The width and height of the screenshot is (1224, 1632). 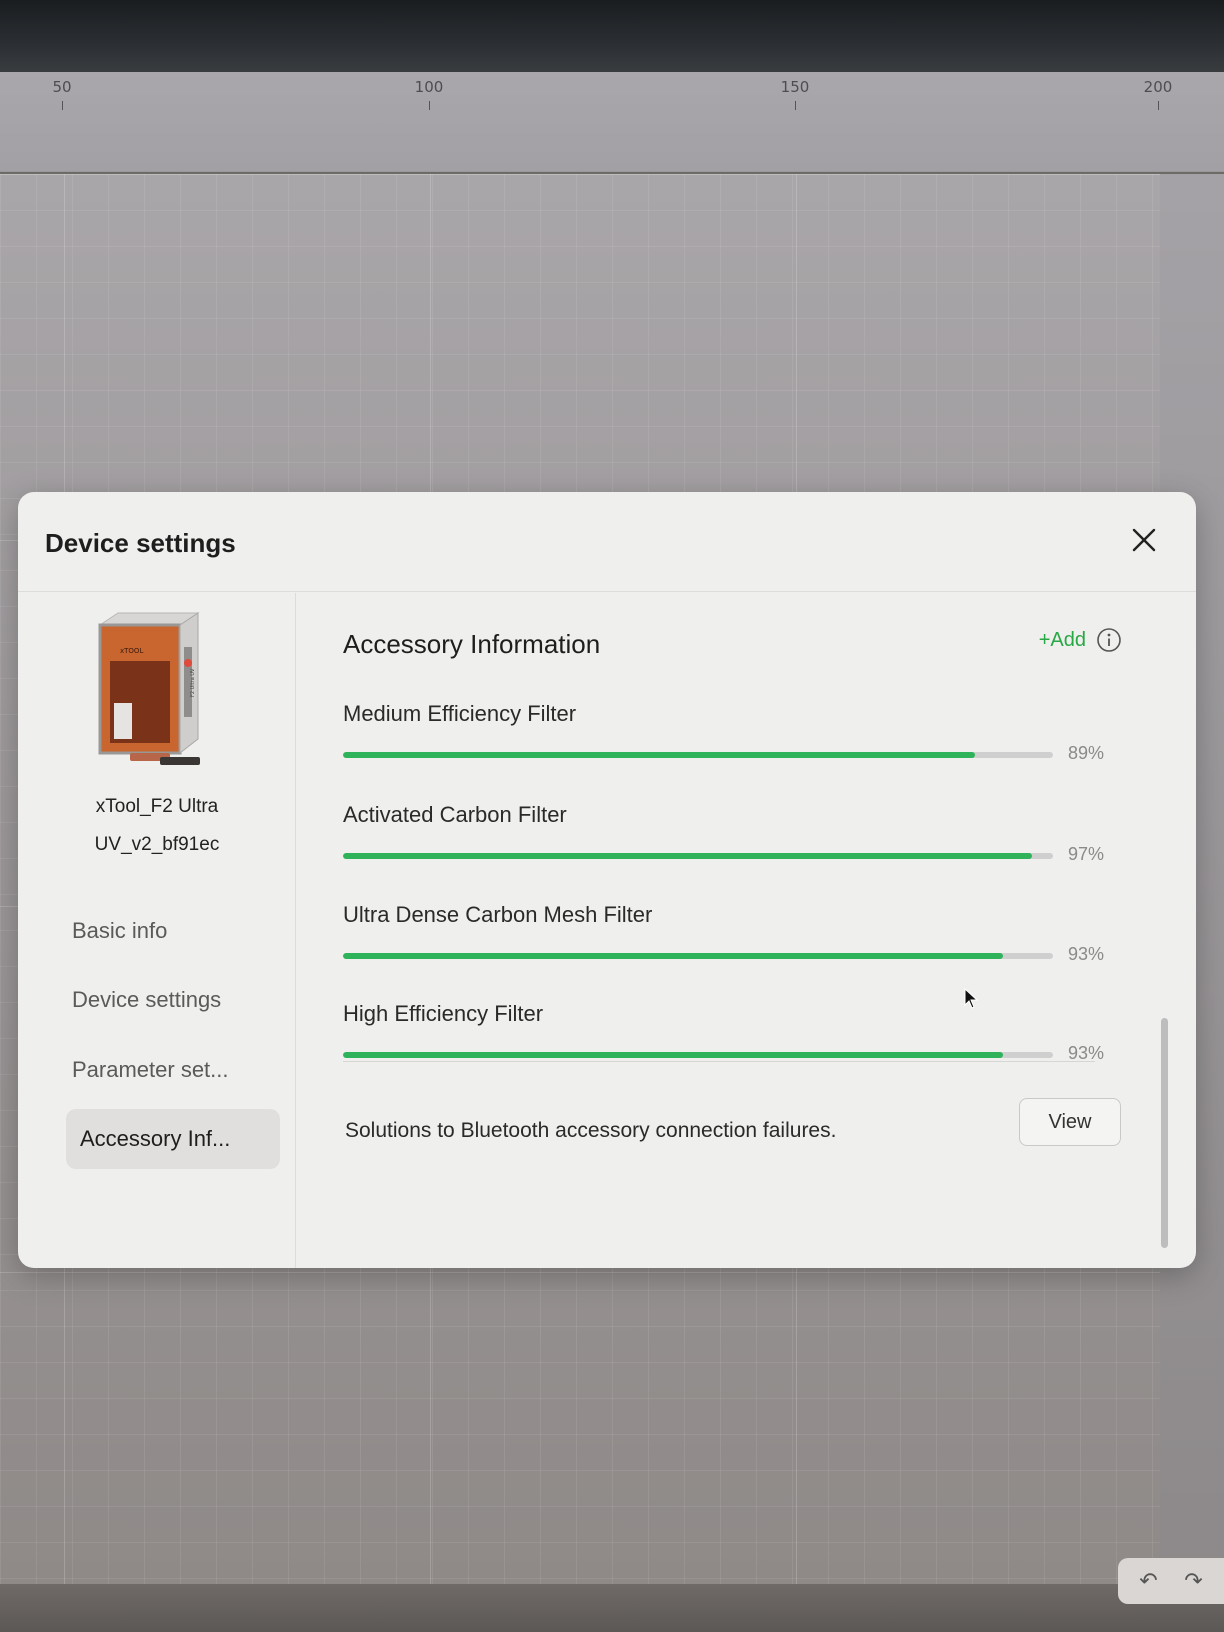 I want to click on close-button, so click(x=1144, y=540).